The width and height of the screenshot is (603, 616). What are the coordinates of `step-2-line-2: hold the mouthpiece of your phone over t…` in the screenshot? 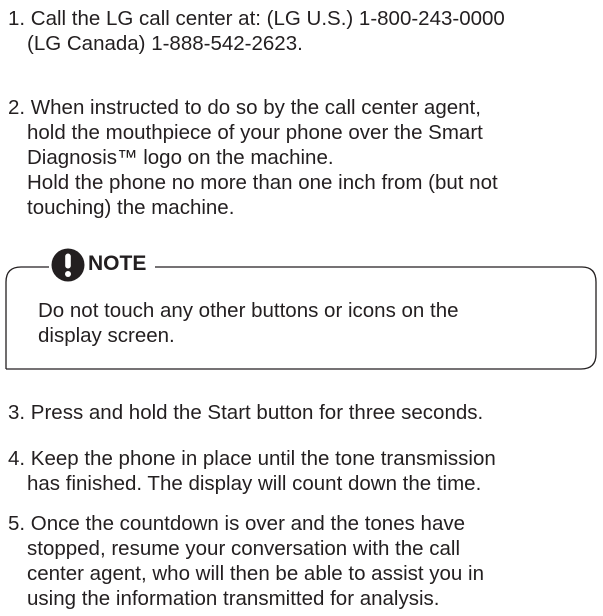 It's located at (255, 132).